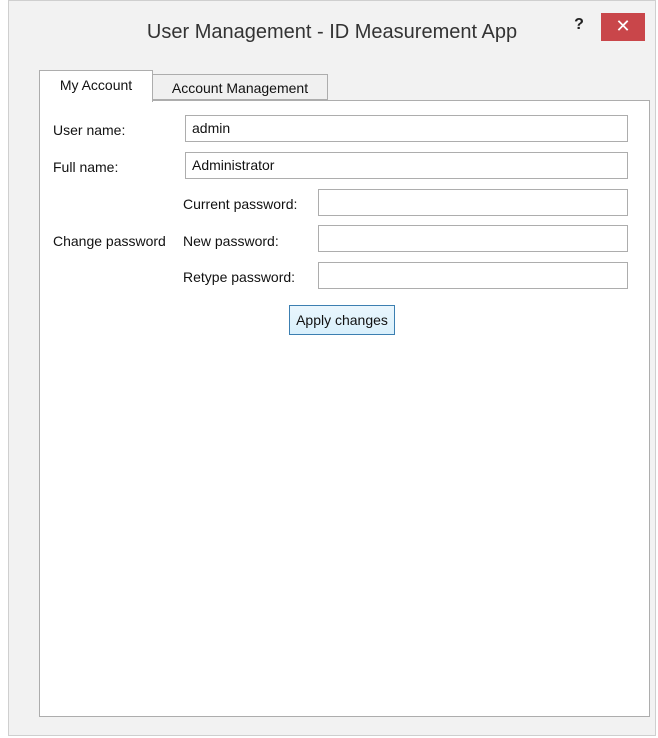  What do you see at coordinates (579, 25) in the screenshot?
I see `help-icon: ?` at bounding box center [579, 25].